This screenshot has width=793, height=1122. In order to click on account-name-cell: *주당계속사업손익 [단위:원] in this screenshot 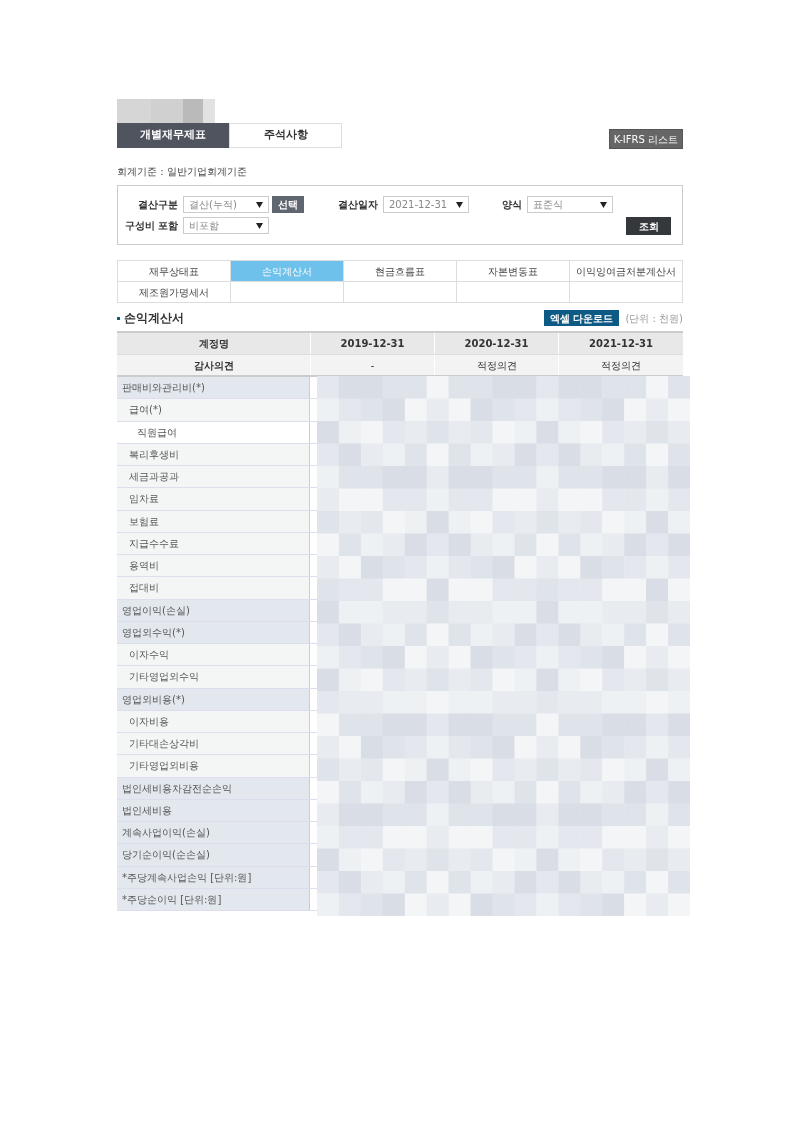, I will do `click(213, 877)`.